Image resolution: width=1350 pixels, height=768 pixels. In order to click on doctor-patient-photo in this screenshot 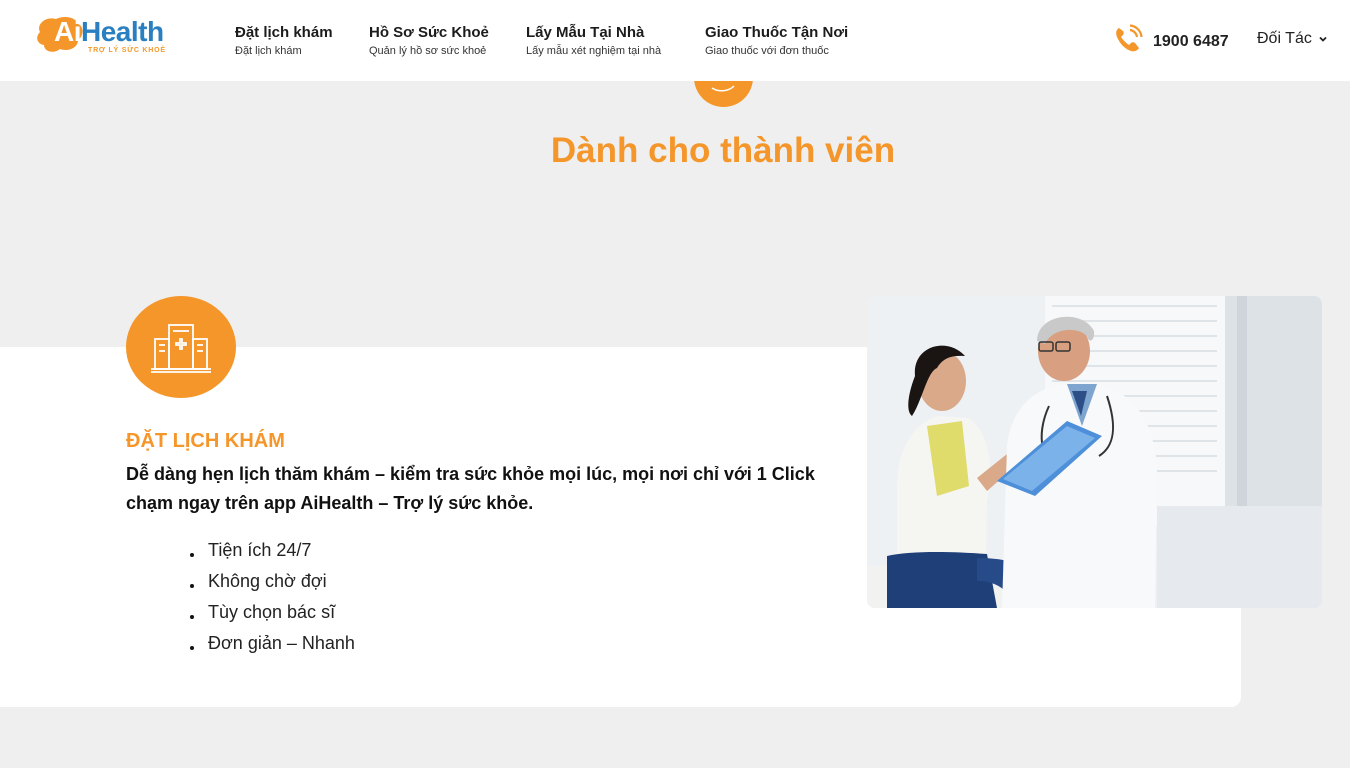, I will do `click(1094, 452)`.